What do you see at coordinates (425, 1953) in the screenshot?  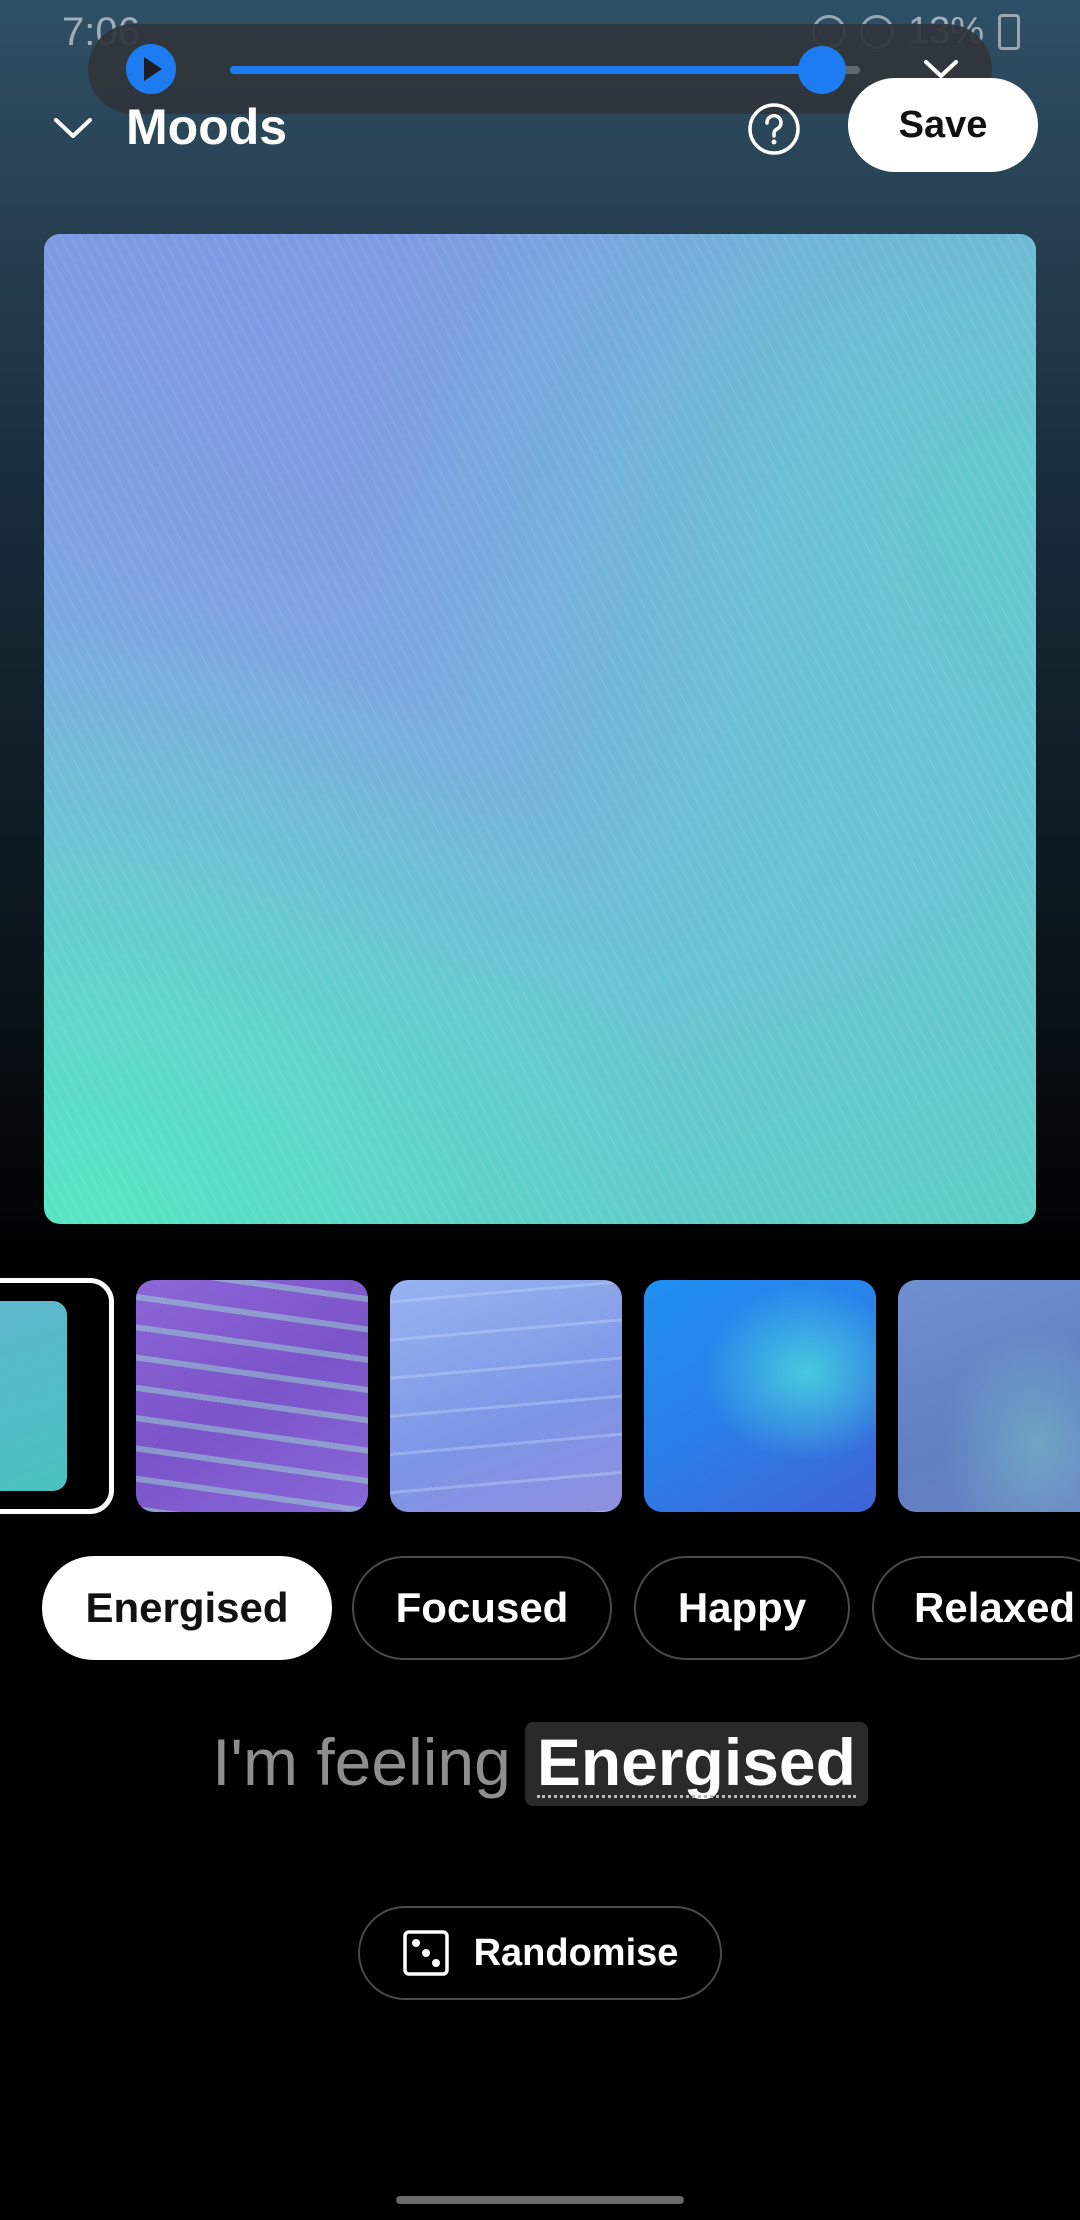 I see `dice-icon` at bounding box center [425, 1953].